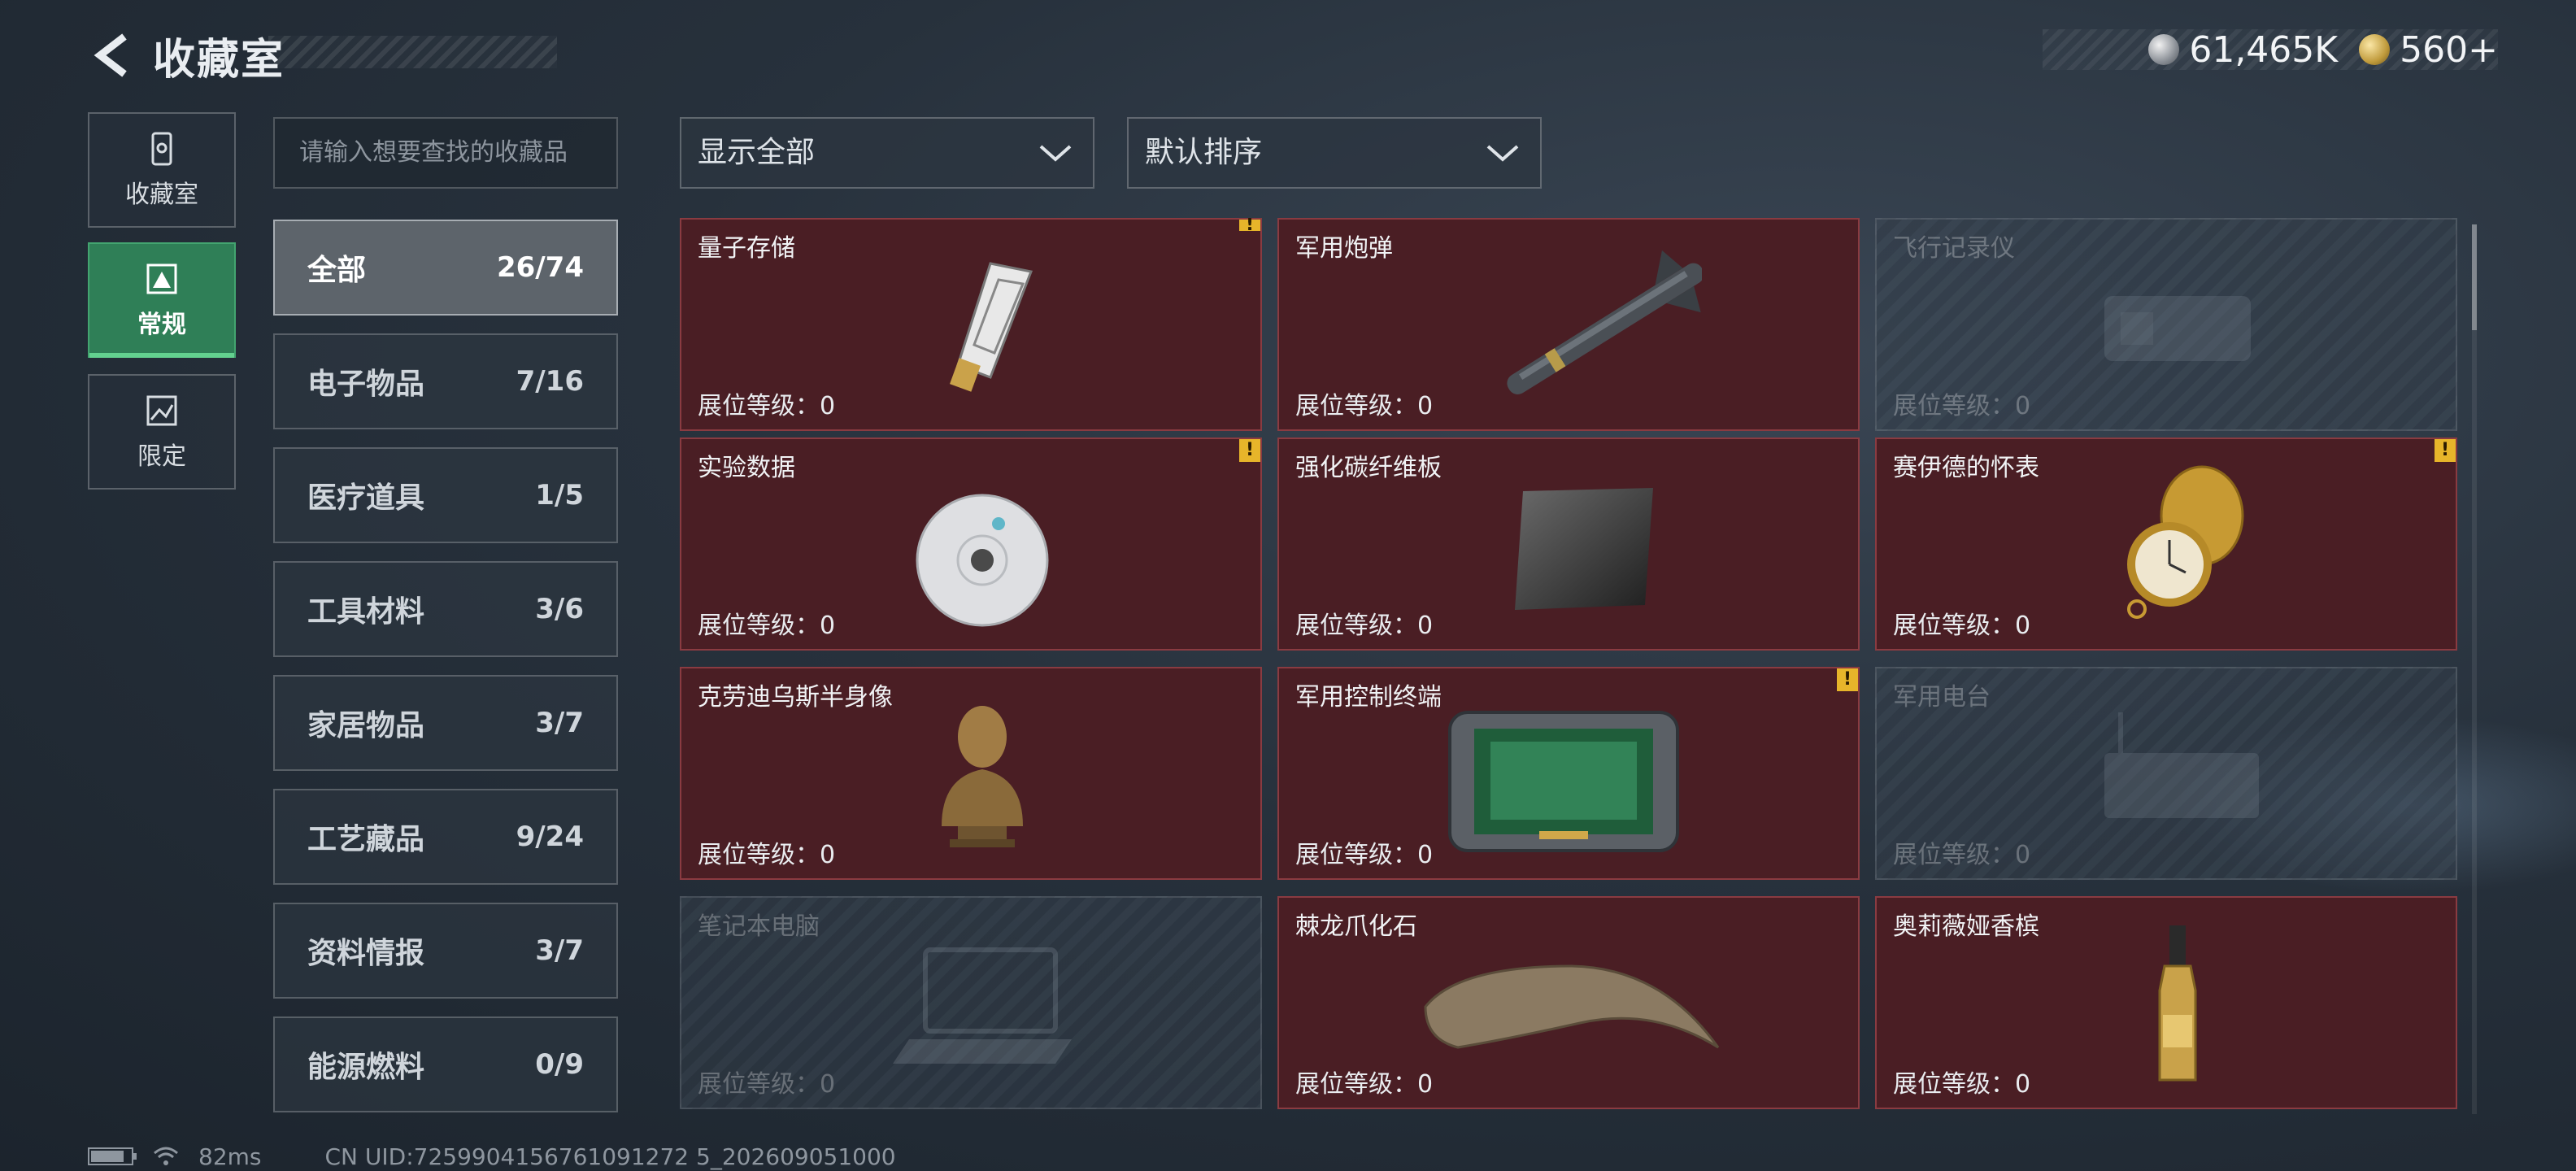 The image size is (2576, 1171). What do you see at coordinates (1204, 152) in the screenshot?
I see `sort-value: 默认排序` at bounding box center [1204, 152].